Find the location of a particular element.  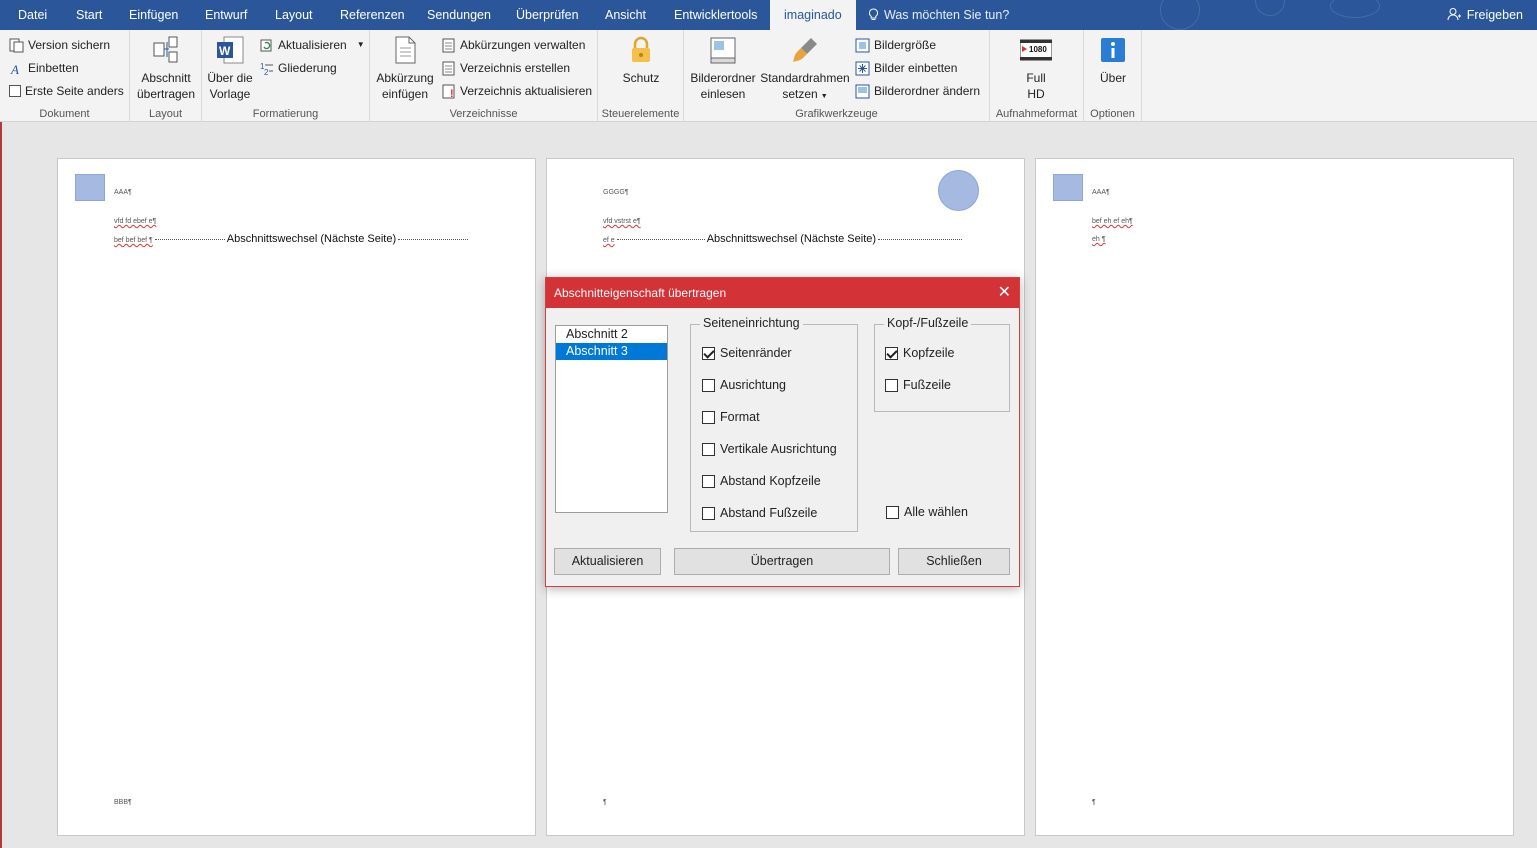

protect-label: Schutz is located at coordinates (641, 78).